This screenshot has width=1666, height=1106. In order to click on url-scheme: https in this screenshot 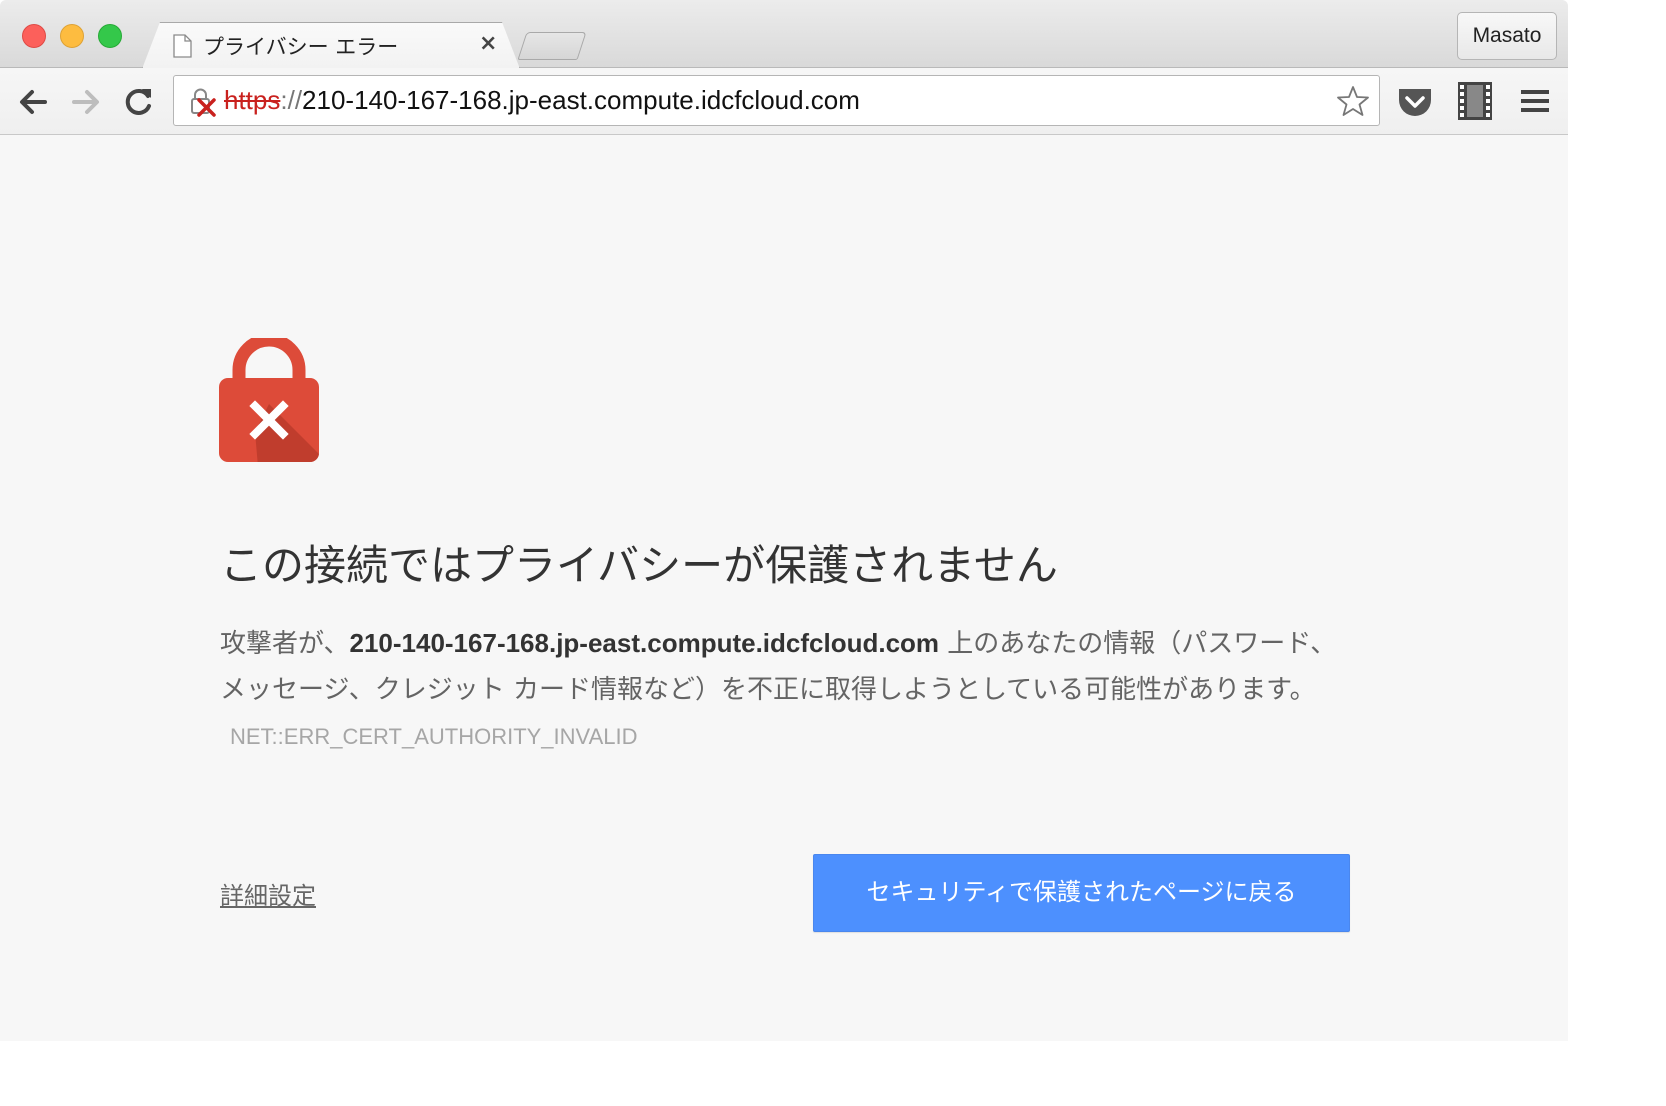, I will do `click(252, 100)`.